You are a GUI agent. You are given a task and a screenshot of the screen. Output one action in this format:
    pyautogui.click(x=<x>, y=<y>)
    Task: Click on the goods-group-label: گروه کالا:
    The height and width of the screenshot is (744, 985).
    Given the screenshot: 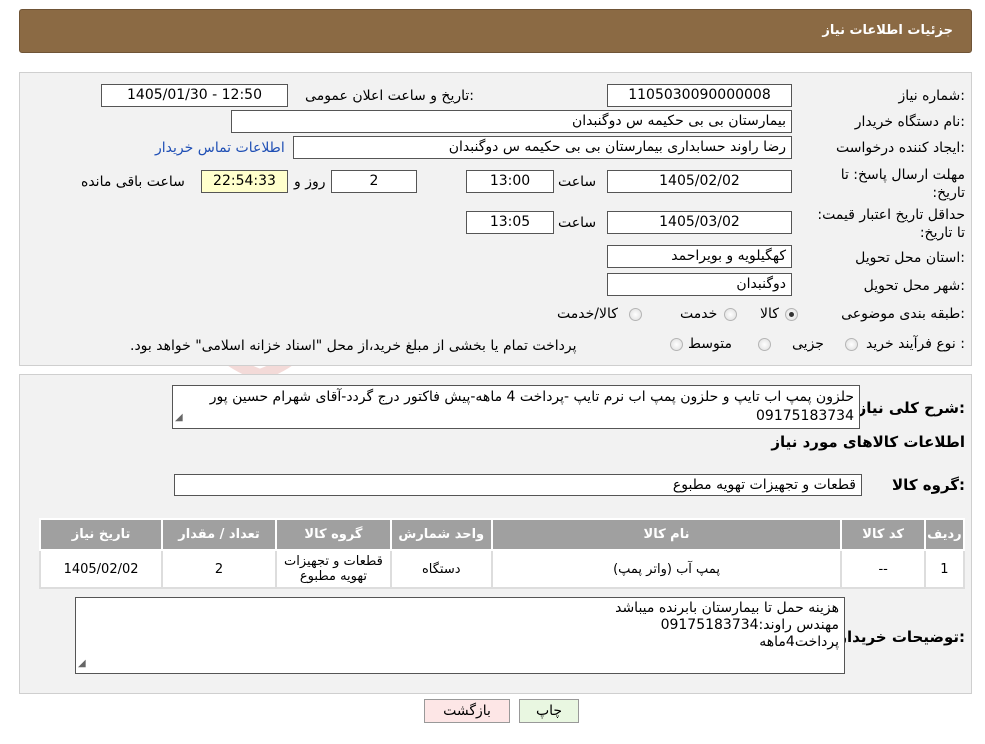 What is the action you would take?
    pyautogui.click(x=928, y=485)
    